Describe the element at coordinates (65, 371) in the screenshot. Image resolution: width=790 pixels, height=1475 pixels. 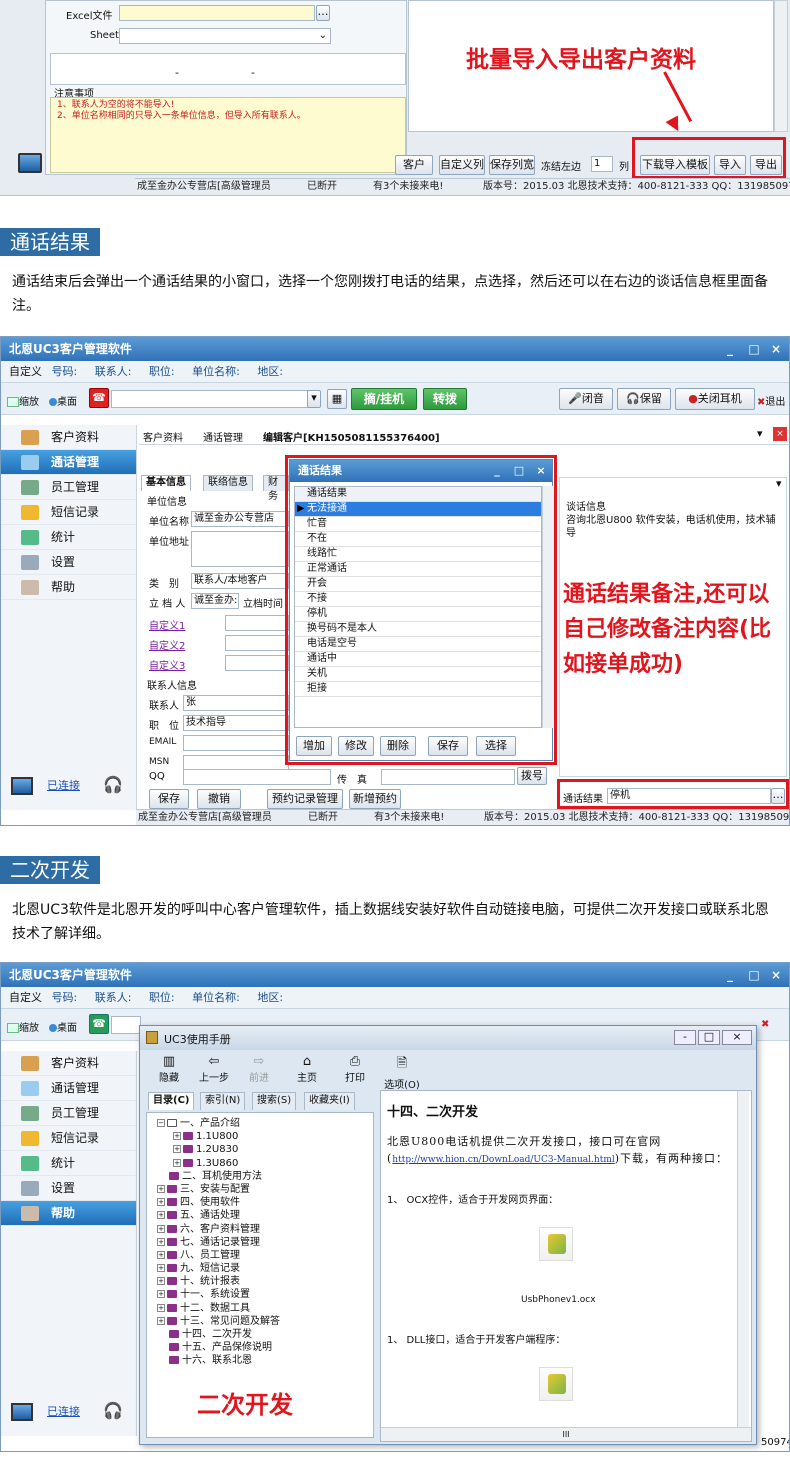
I see `menu-number: 号码:` at that location.